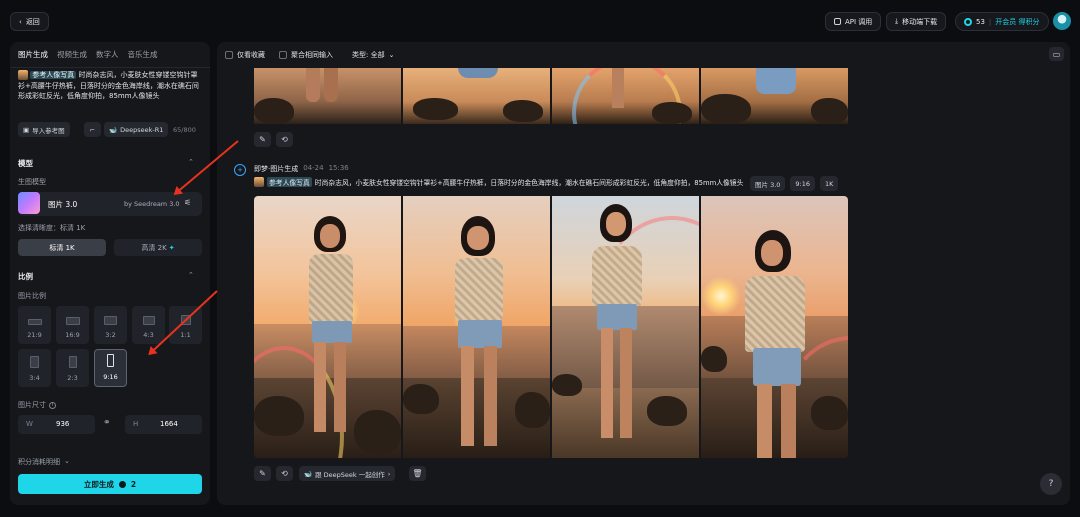 This screenshot has height=517, width=1080. Describe the element at coordinates (916, 21) in the screenshot. I see `mobile-download-button: ⤓ 移动端下载` at that location.